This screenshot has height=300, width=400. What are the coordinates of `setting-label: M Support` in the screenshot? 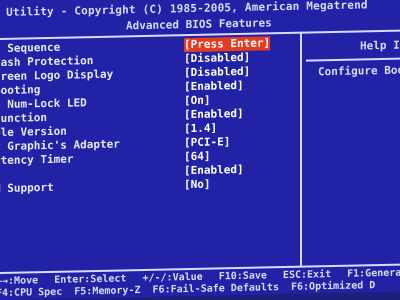 It's located at (27, 187).